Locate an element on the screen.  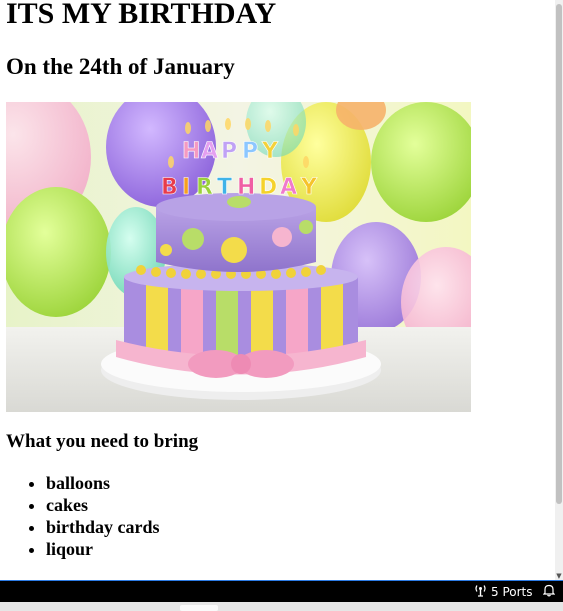
bring-list: balloons cakes birthday cards liqour is located at coordinates (80, 516).